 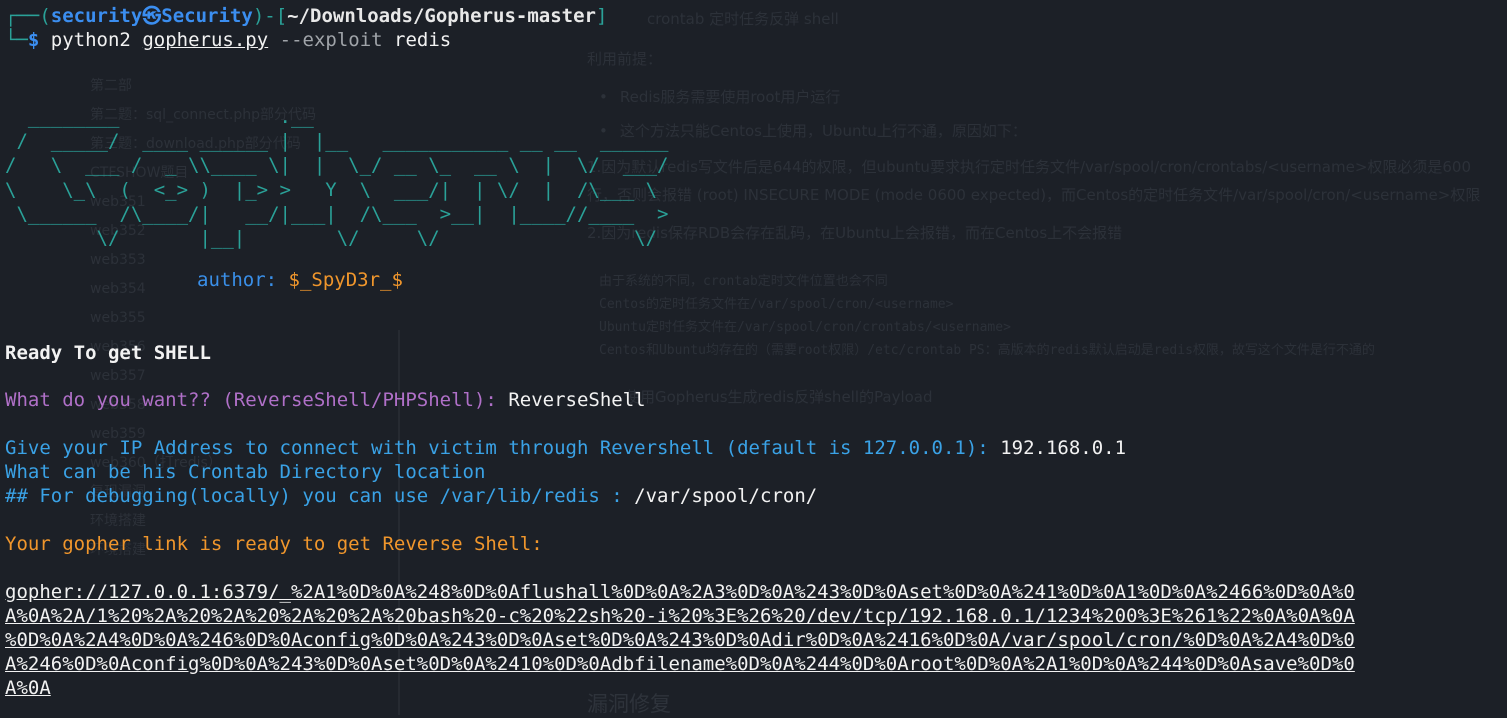 I want to click on answer-debug: /var/spool/cron/, so click(x=726, y=496).